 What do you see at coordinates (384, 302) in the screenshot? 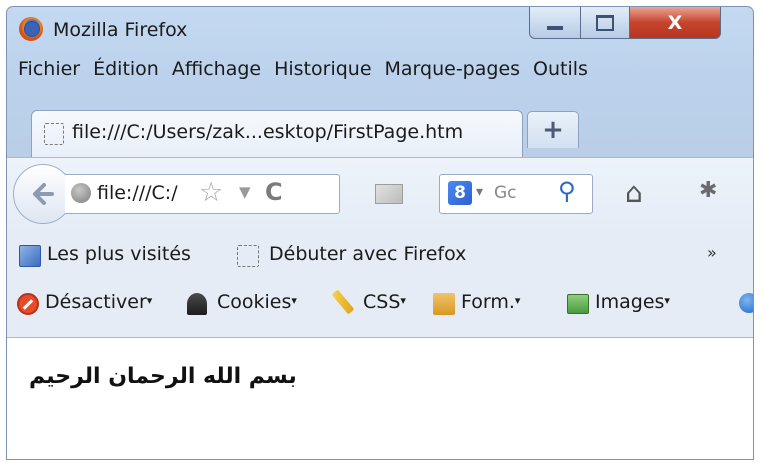
I see `webdev-css-menu: CSS▾` at bounding box center [384, 302].